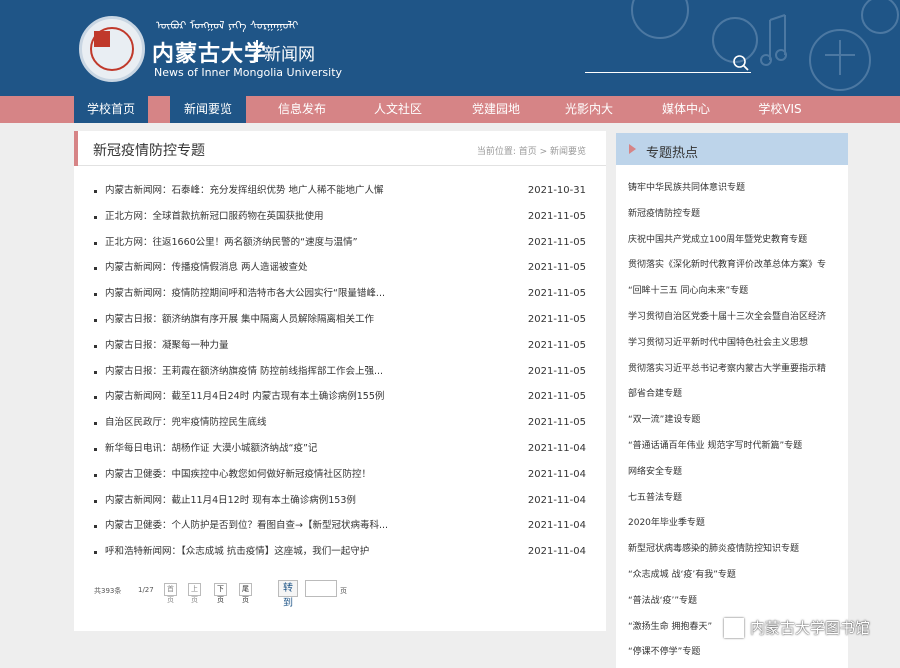 The image size is (900, 668). I want to click on nav-item-media: 媒体中心, so click(686, 109).